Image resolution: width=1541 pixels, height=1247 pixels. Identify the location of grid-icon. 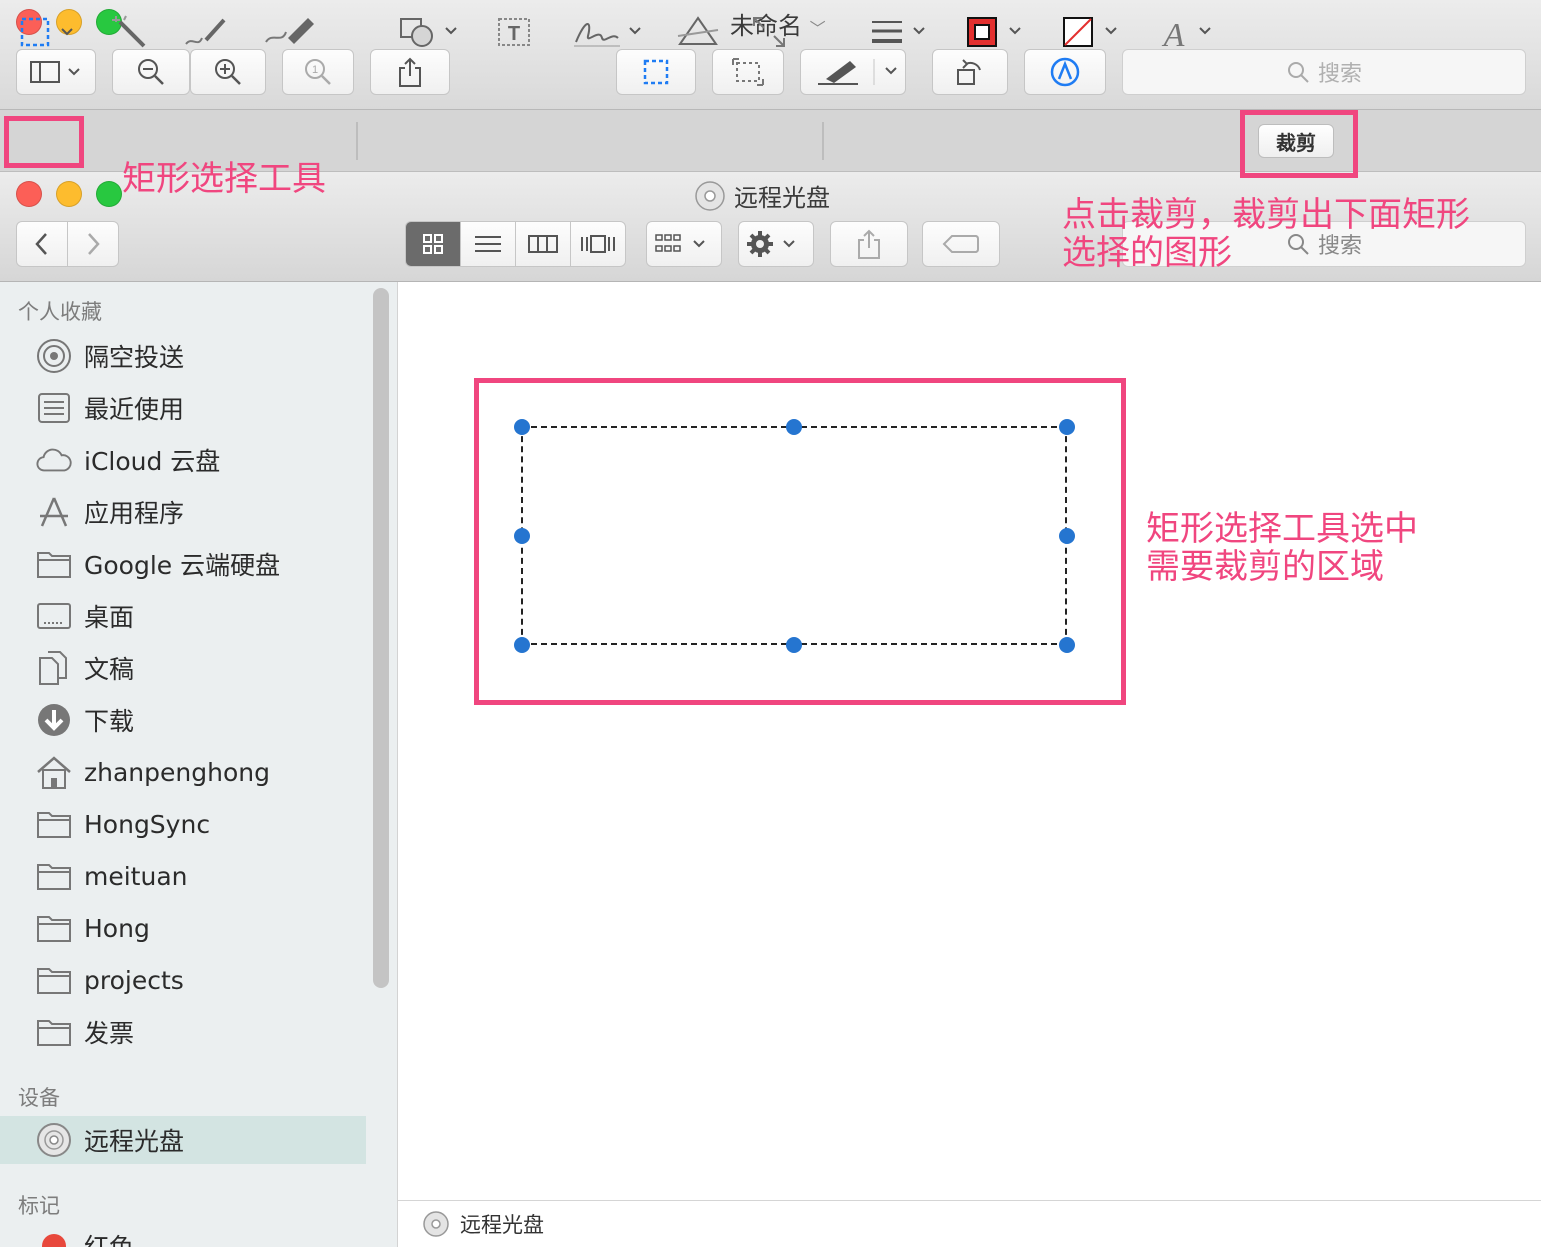
(433, 244).